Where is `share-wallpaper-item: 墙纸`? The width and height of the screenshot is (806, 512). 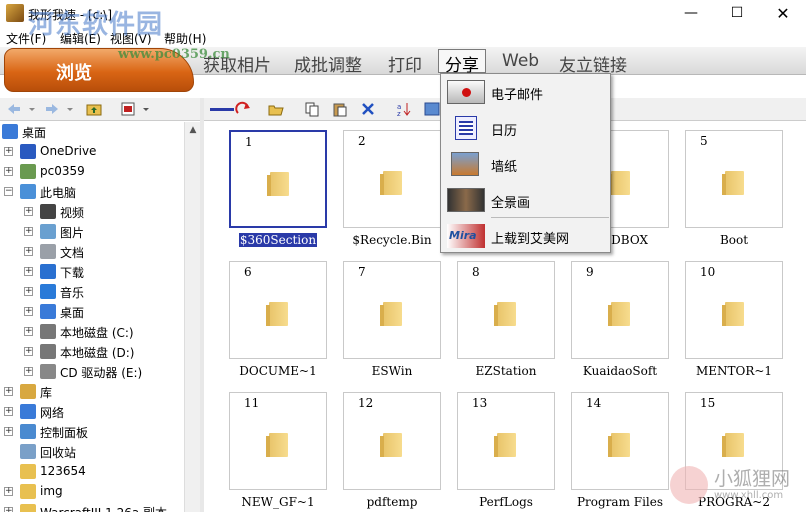 share-wallpaper-item: 墙纸 is located at coordinates (525, 164).